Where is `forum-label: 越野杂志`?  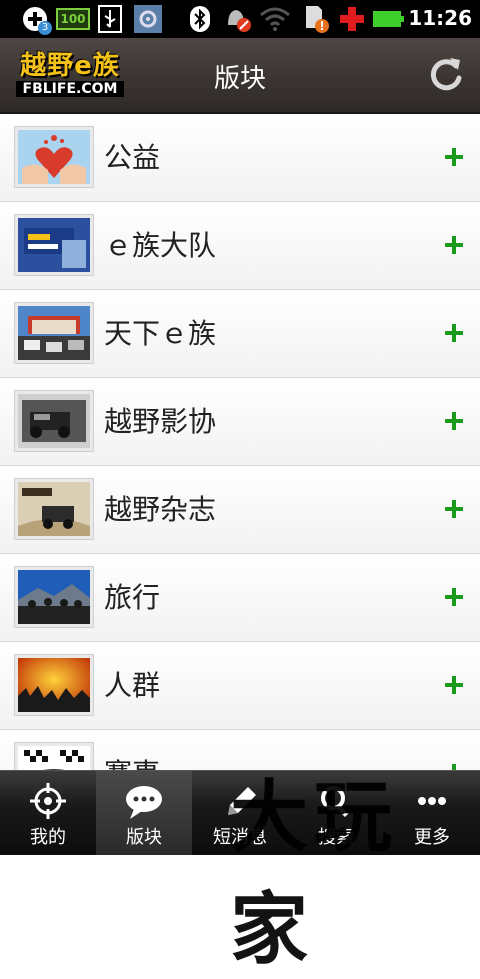 forum-label: 越野杂志 is located at coordinates (160, 509).